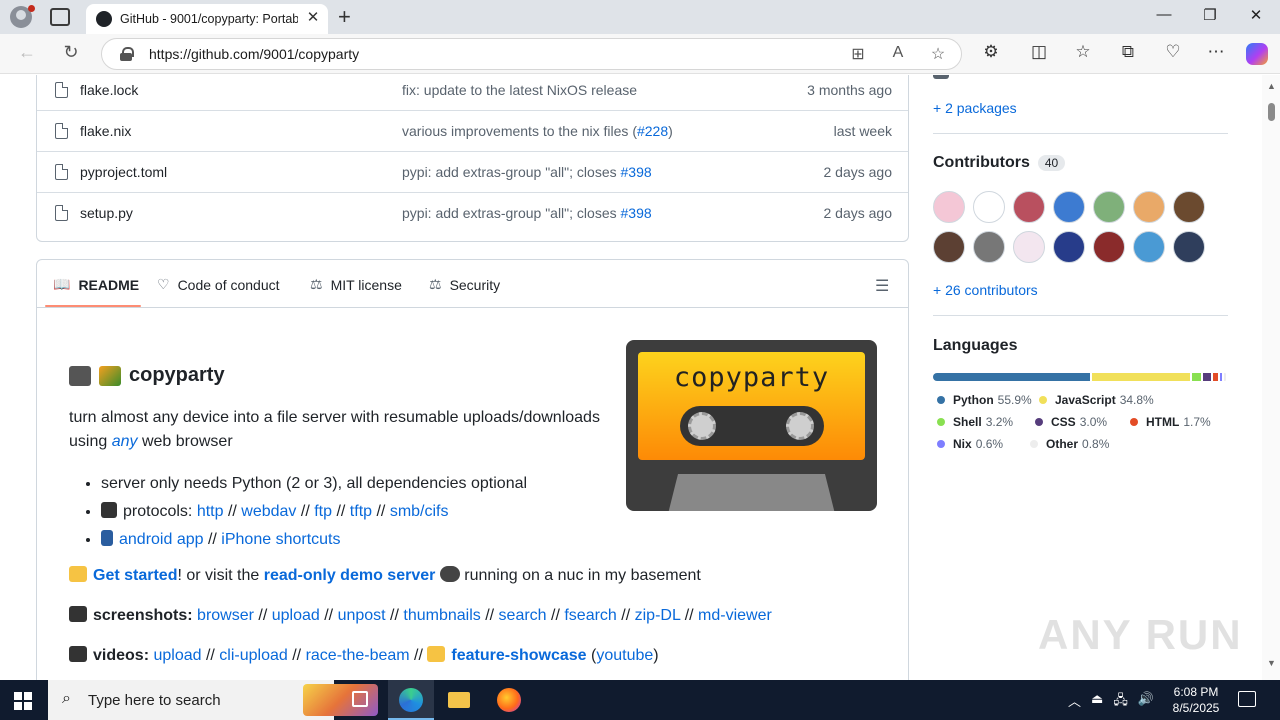 The image size is (1280, 720). Describe the element at coordinates (350, 575) in the screenshot. I see `demo-server-link: read-only demo server` at that location.